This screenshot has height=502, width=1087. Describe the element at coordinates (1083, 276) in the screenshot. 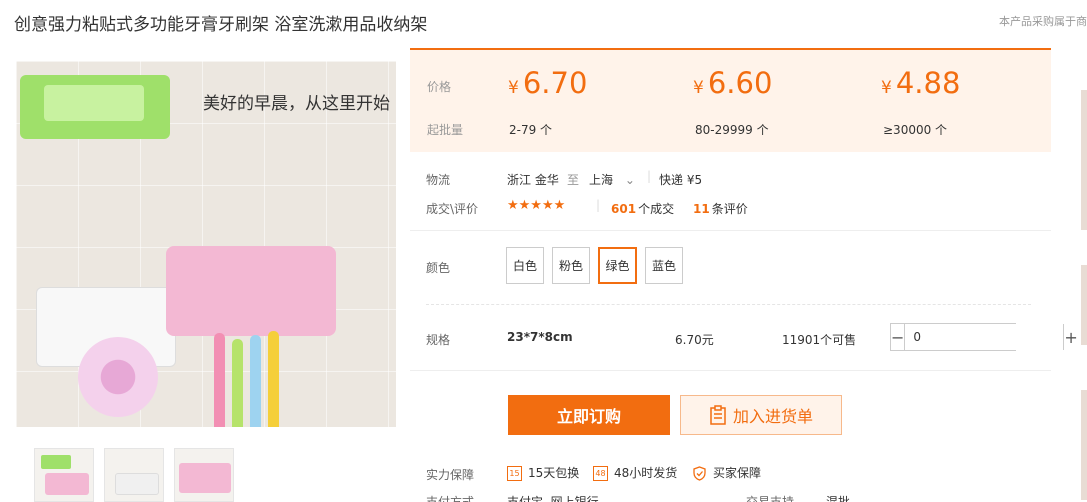

I see `right-side-strip` at that location.